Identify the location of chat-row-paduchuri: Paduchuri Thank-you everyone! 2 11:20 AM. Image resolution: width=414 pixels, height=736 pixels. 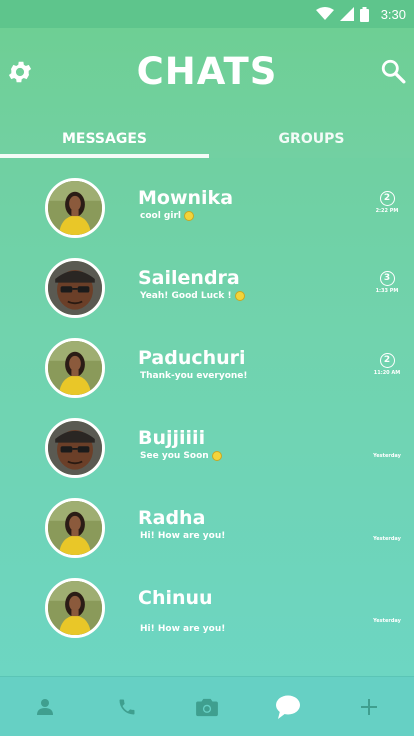
(207, 358).